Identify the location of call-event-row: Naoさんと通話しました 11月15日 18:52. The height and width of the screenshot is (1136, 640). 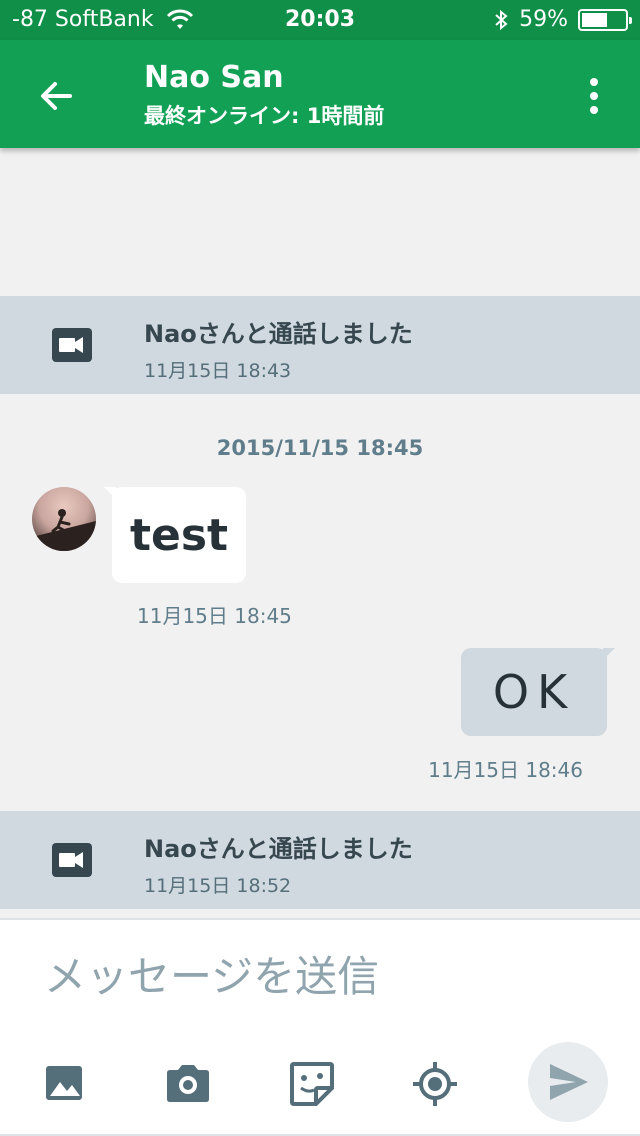
(320, 860).